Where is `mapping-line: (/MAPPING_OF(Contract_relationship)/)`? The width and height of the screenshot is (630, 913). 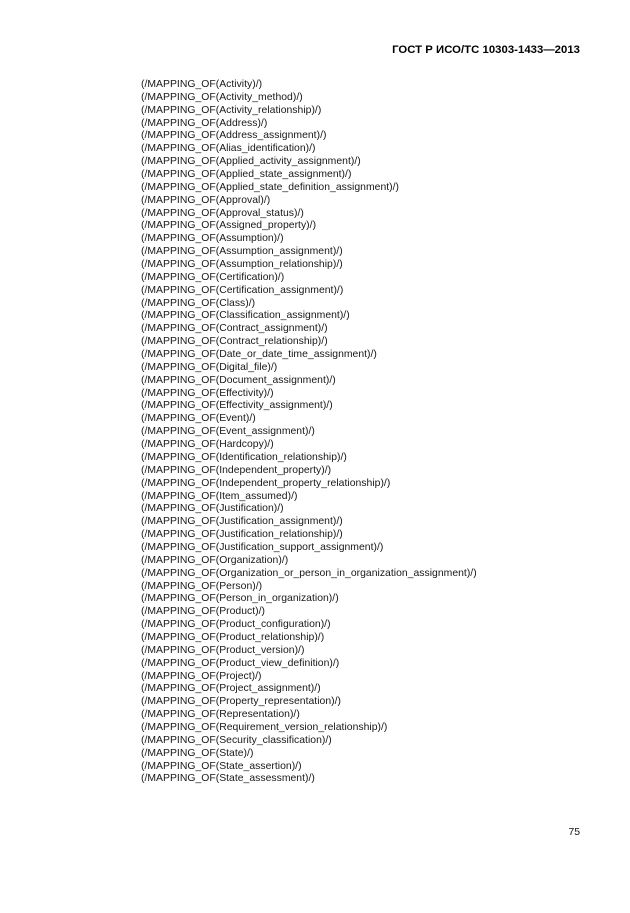
mapping-line: (/MAPPING_OF(Contract_relationship)/) is located at coordinates (234, 342).